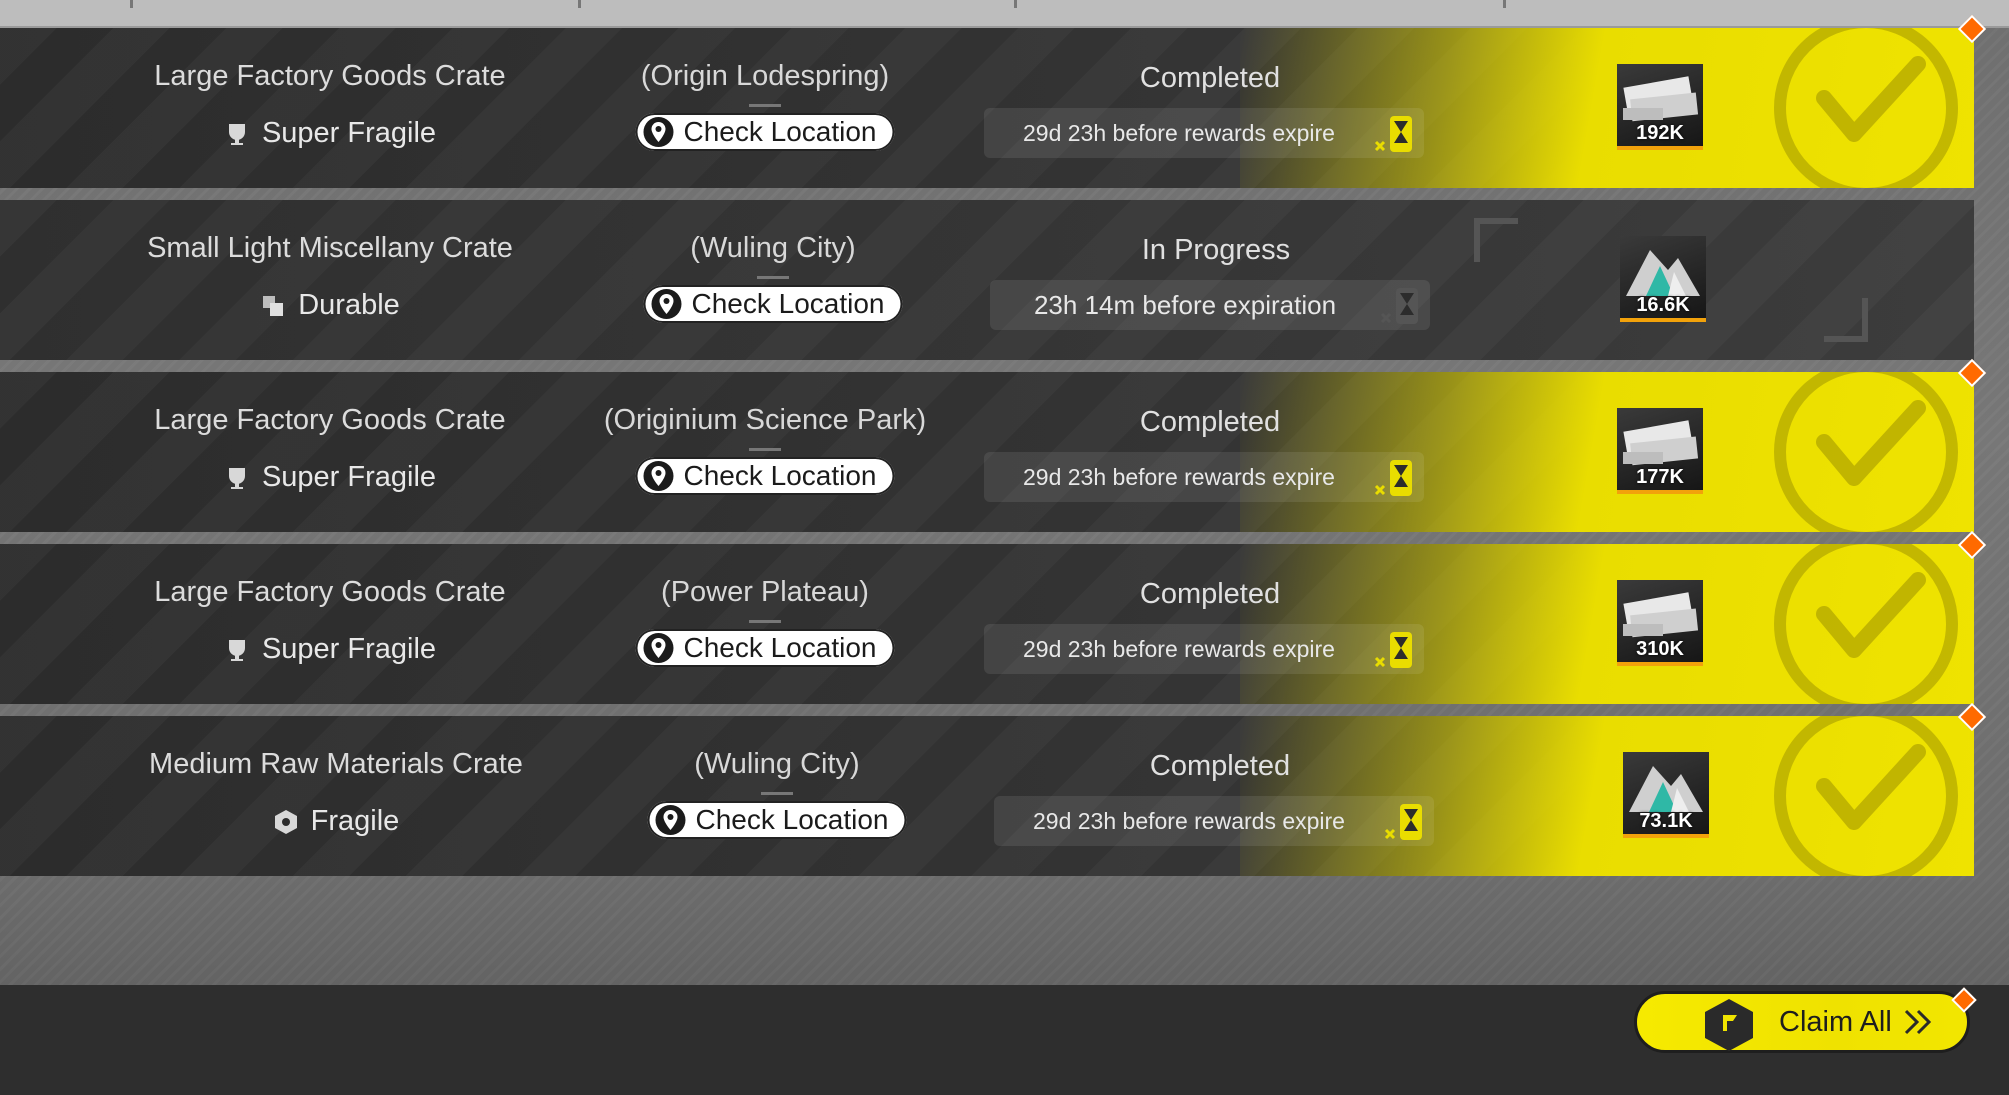 This screenshot has height=1095, width=2009. What do you see at coordinates (765, 624) in the screenshot?
I see `location-column: (Power Plateau) Check Location` at bounding box center [765, 624].